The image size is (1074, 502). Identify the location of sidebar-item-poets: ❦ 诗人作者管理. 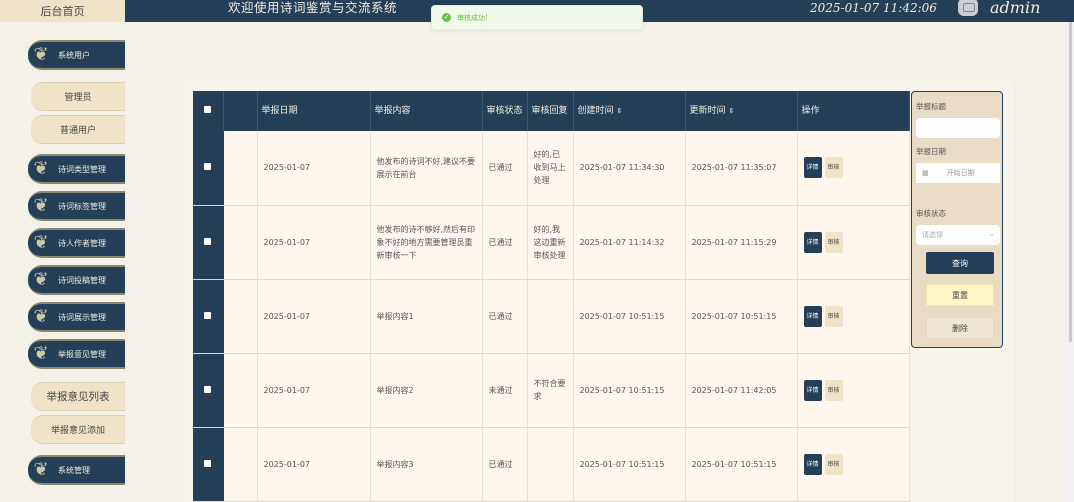
(76, 243).